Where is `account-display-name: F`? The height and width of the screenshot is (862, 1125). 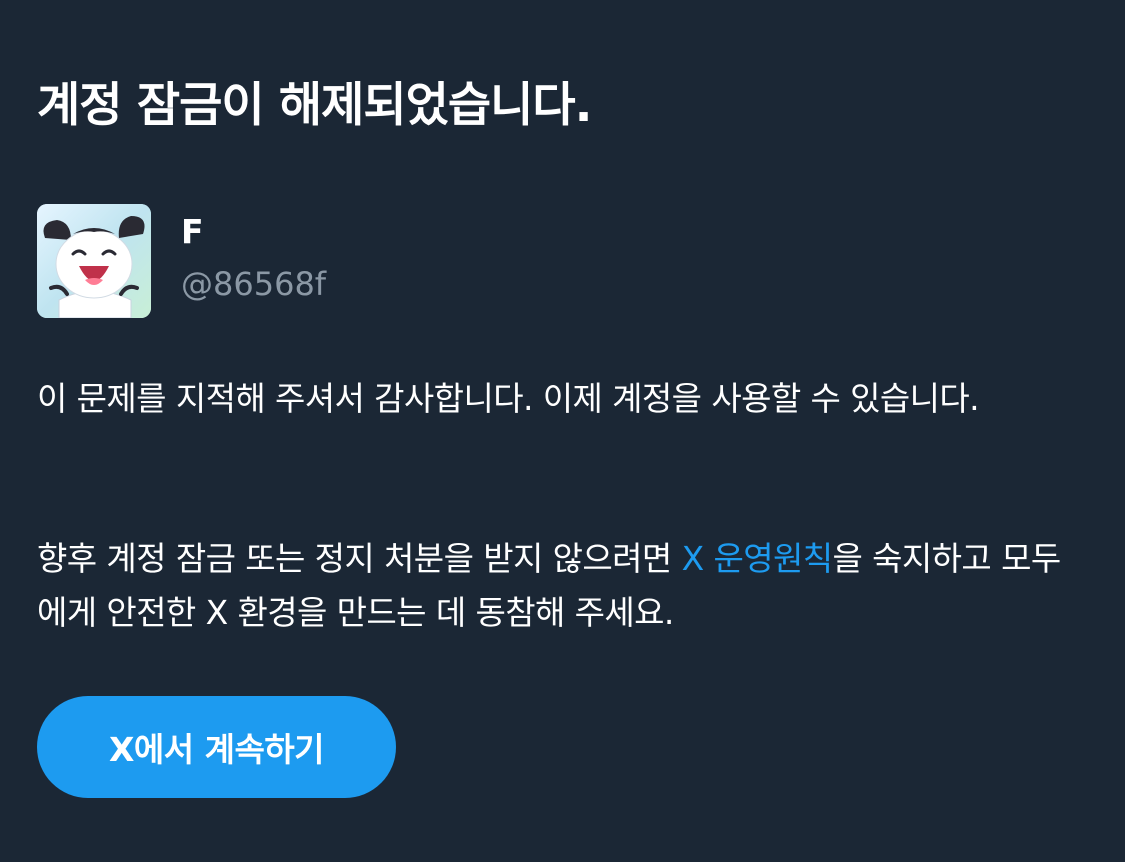 account-display-name: F is located at coordinates (192, 231).